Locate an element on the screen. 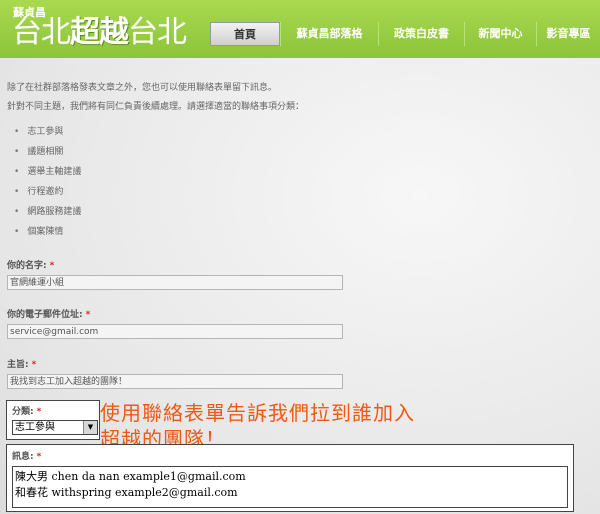 The width and height of the screenshot is (600, 514). list-item: 志工參與 is located at coordinates (47, 132).